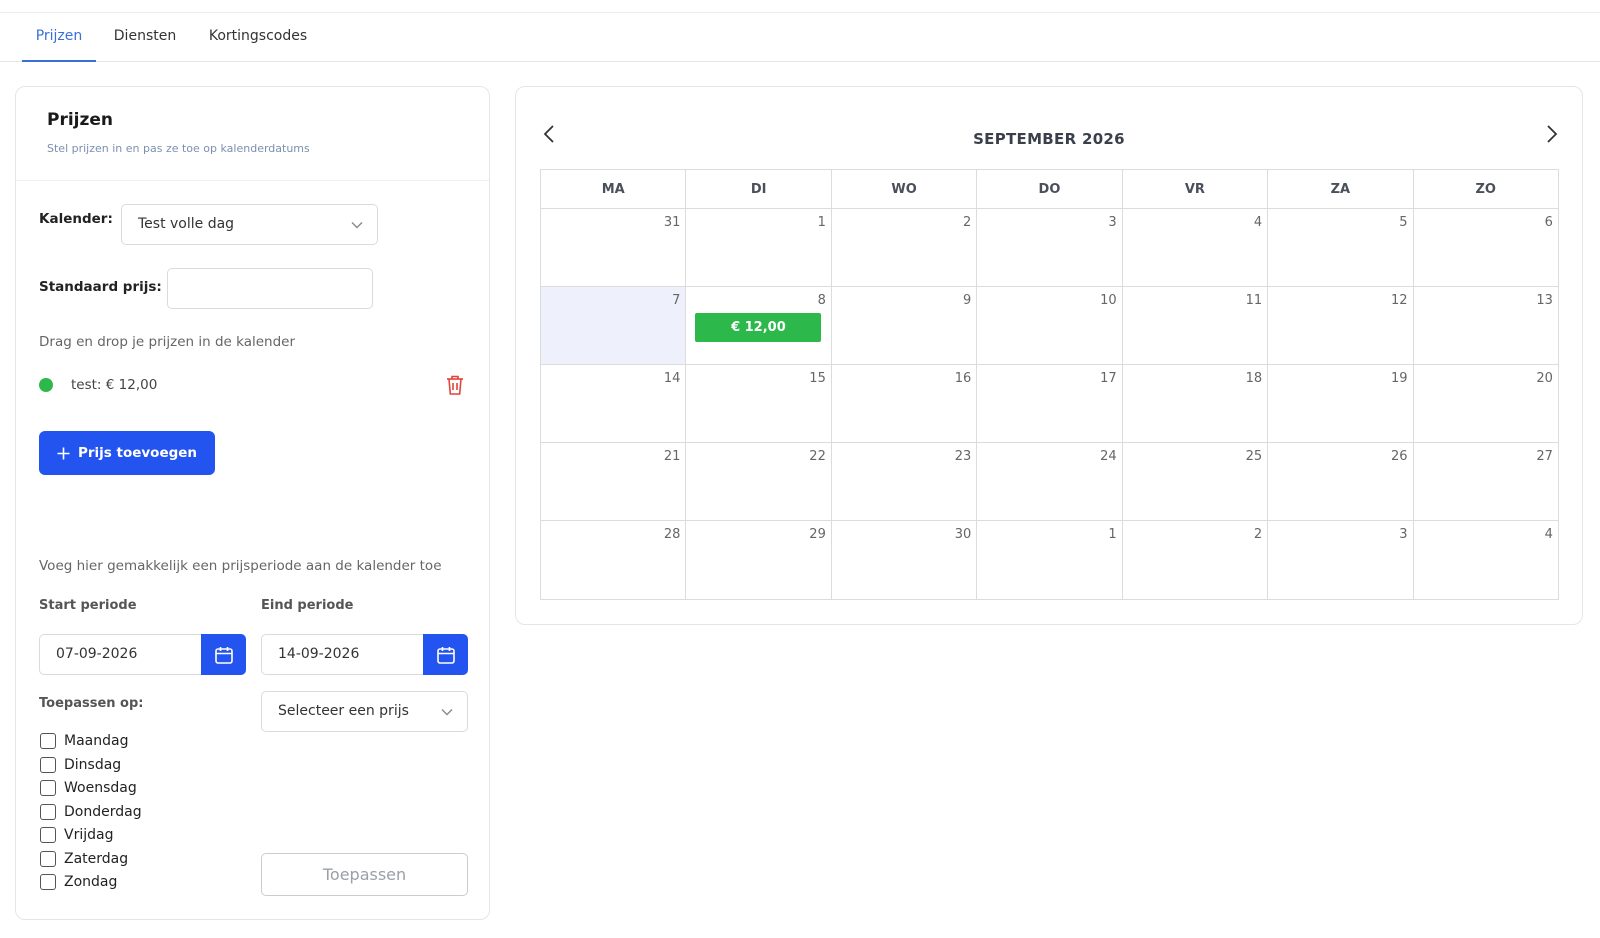 The width and height of the screenshot is (1600, 938). What do you see at coordinates (1341, 247) in the screenshot?
I see `calendar-day: 5` at bounding box center [1341, 247].